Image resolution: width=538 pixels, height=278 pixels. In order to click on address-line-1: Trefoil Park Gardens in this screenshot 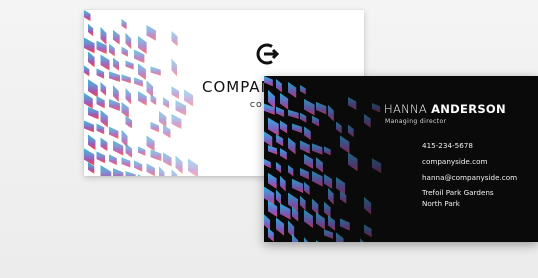, I will do `click(458, 192)`.